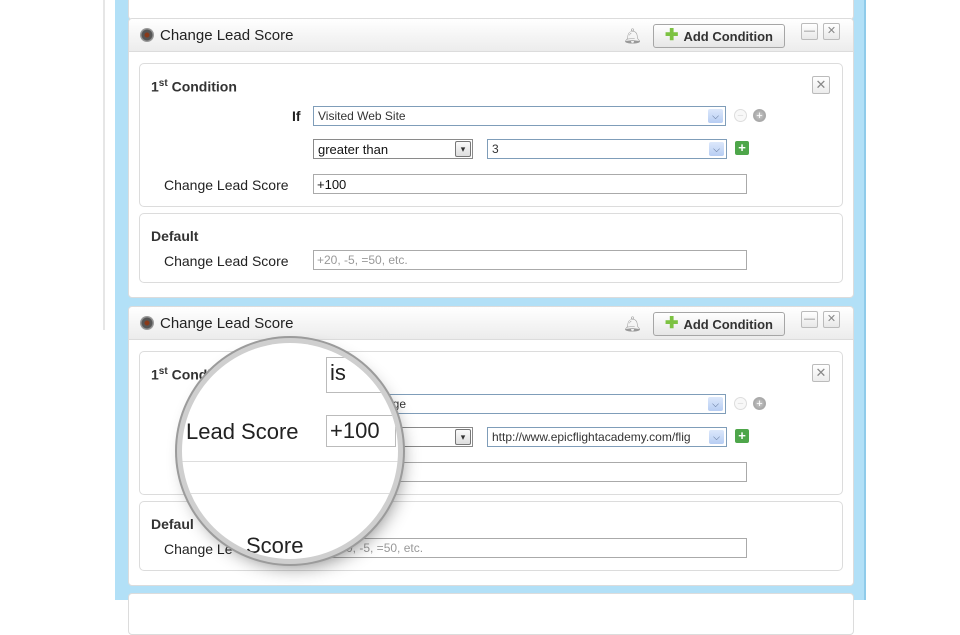 The height and width of the screenshot is (635, 960). What do you see at coordinates (530, 260) in the screenshot?
I see `default-change-lead-score-input: +20, -5, =50, etc.` at bounding box center [530, 260].